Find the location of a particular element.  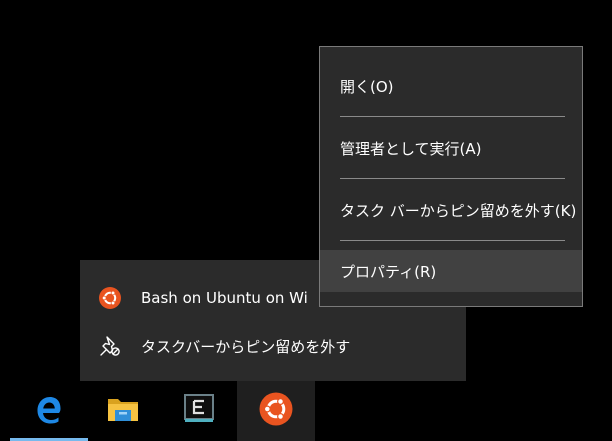

terminal-app-icon is located at coordinates (199, 411).